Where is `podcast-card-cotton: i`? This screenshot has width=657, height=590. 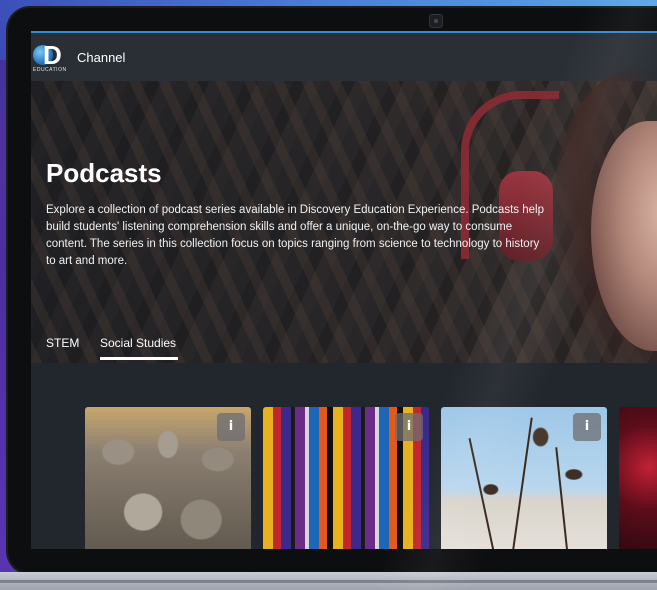 podcast-card-cotton: i is located at coordinates (524, 478).